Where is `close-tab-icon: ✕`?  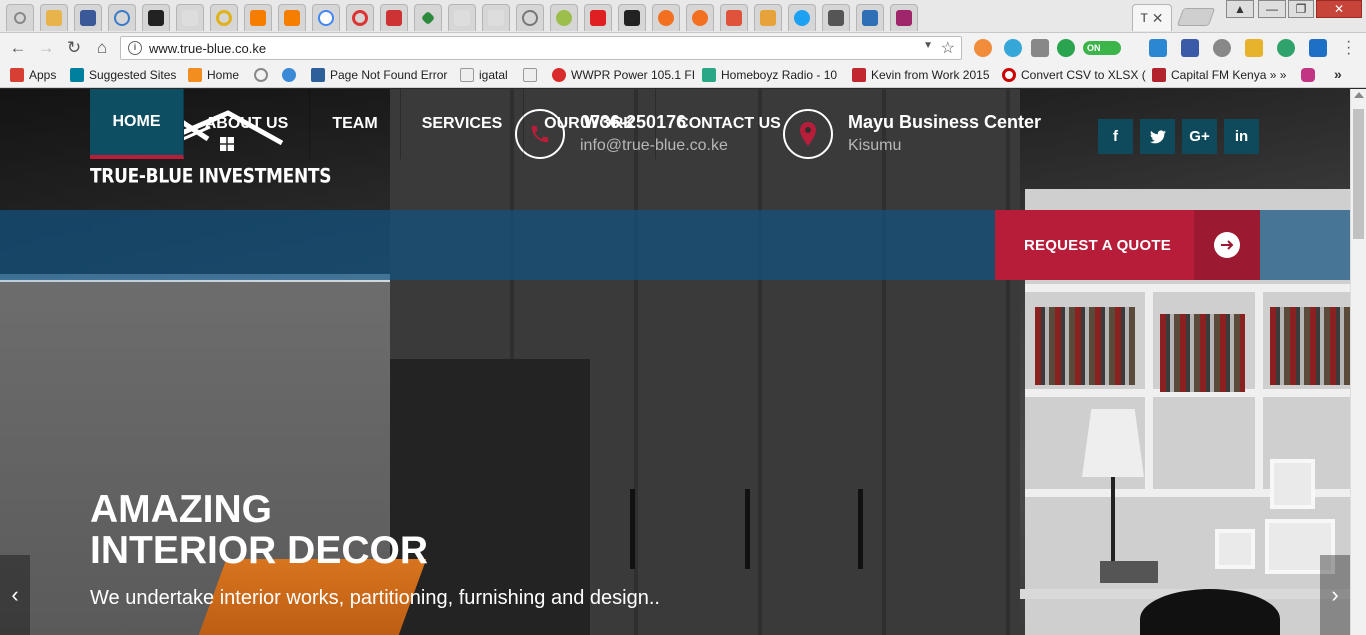 close-tab-icon: ✕ is located at coordinates (1158, 18).